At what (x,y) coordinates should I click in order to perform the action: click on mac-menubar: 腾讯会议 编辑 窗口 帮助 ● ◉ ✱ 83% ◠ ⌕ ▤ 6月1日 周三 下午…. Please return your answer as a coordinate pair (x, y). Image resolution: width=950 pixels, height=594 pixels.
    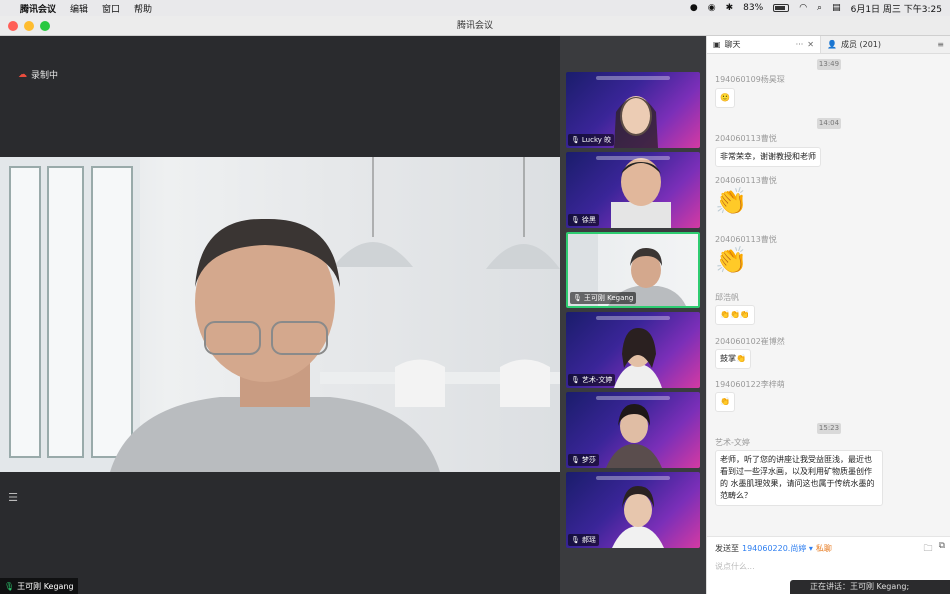
    Looking at the image, I should click on (475, 8).